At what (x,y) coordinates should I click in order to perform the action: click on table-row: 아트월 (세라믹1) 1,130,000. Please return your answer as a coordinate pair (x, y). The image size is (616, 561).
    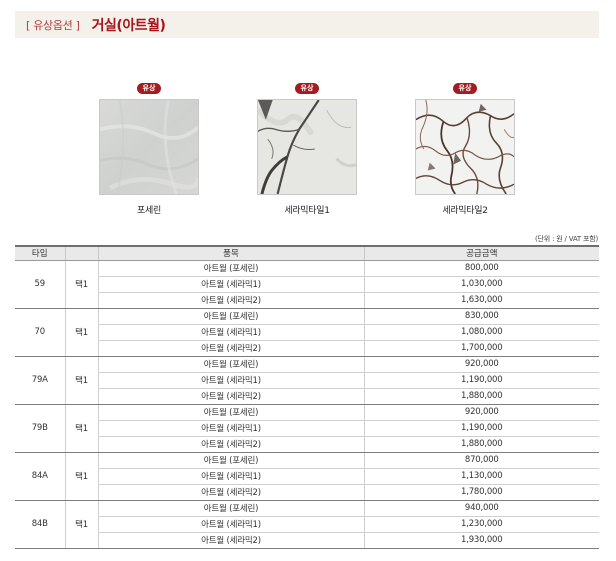
    Looking at the image, I should click on (307, 476).